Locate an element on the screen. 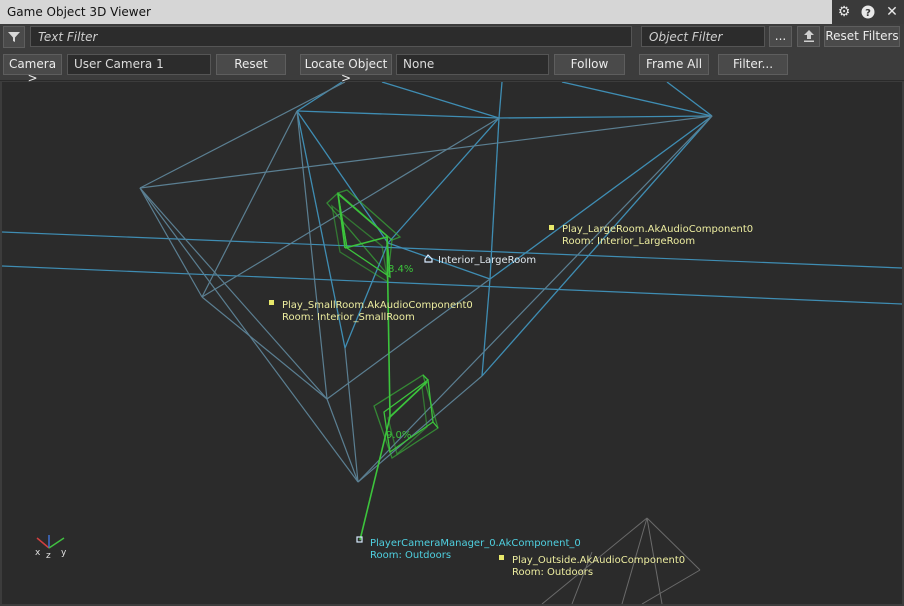 The image size is (904, 606). object-filter-input: Object Filter is located at coordinates (703, 36).